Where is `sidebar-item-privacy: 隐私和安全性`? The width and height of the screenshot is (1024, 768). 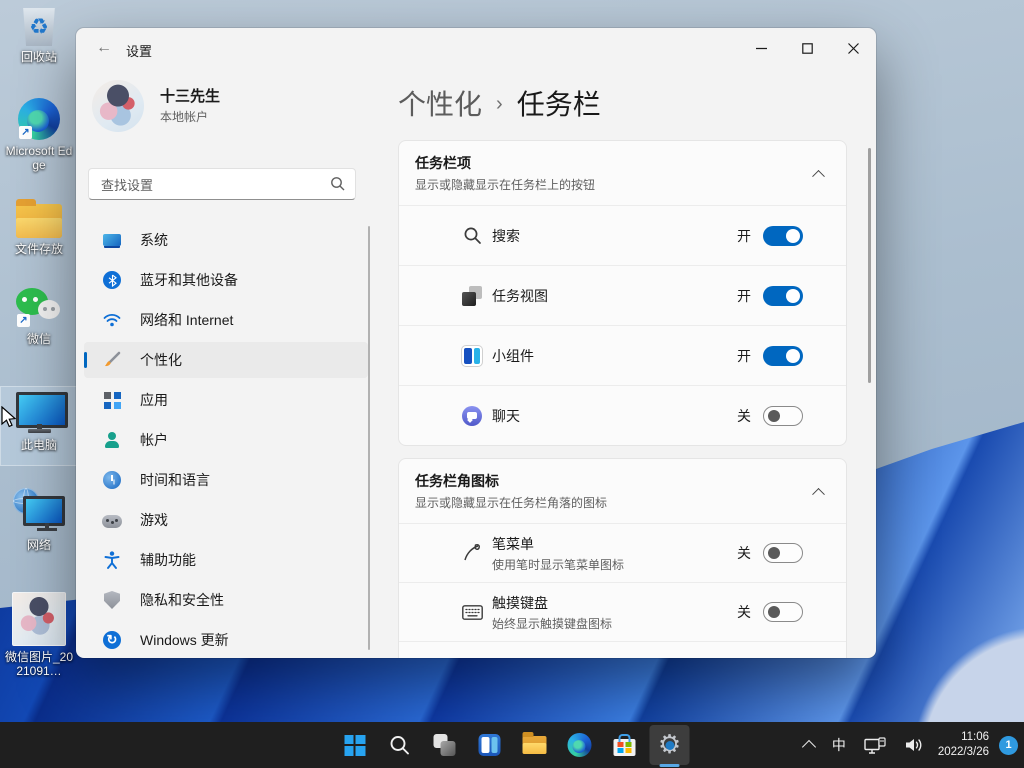
sidebar-item-privacy: 隐私和安全性 is located at coordinates (226, 600).